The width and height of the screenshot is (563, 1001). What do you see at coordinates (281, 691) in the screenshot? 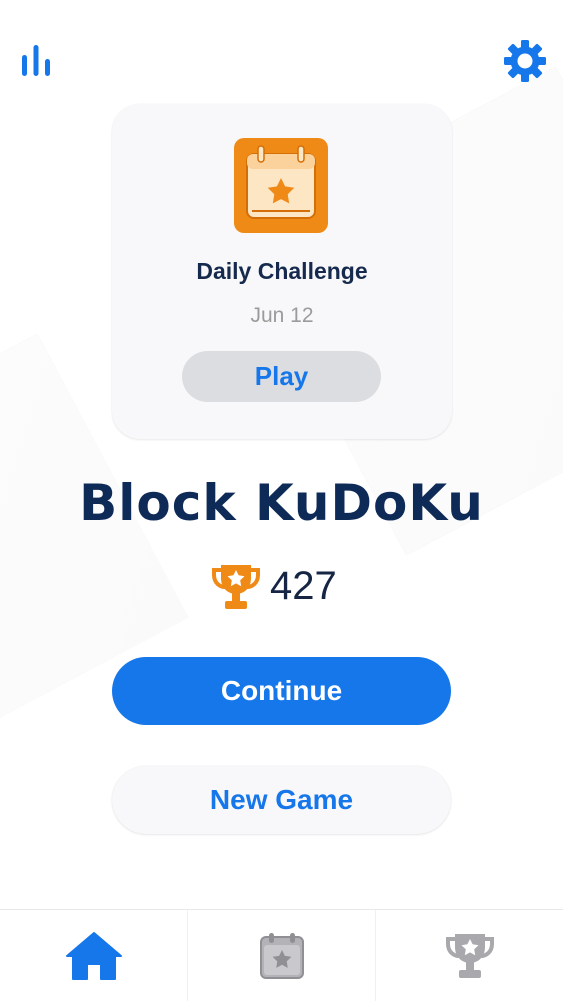
I see `continue-button: Continue` at bounding box center [281, 691].